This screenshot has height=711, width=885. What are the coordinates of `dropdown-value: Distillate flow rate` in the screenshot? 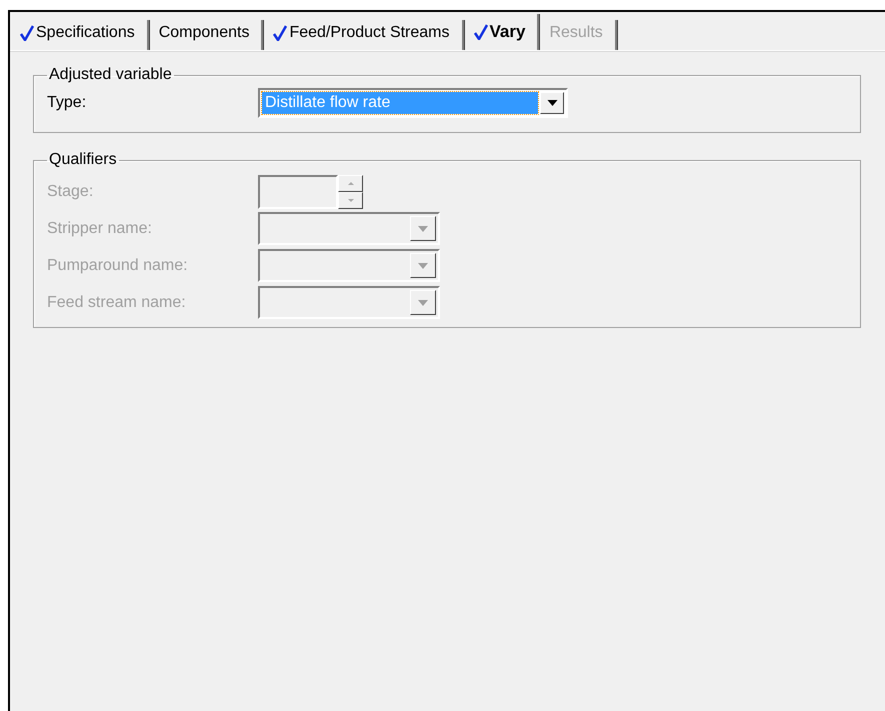 It's located at (400, 103).